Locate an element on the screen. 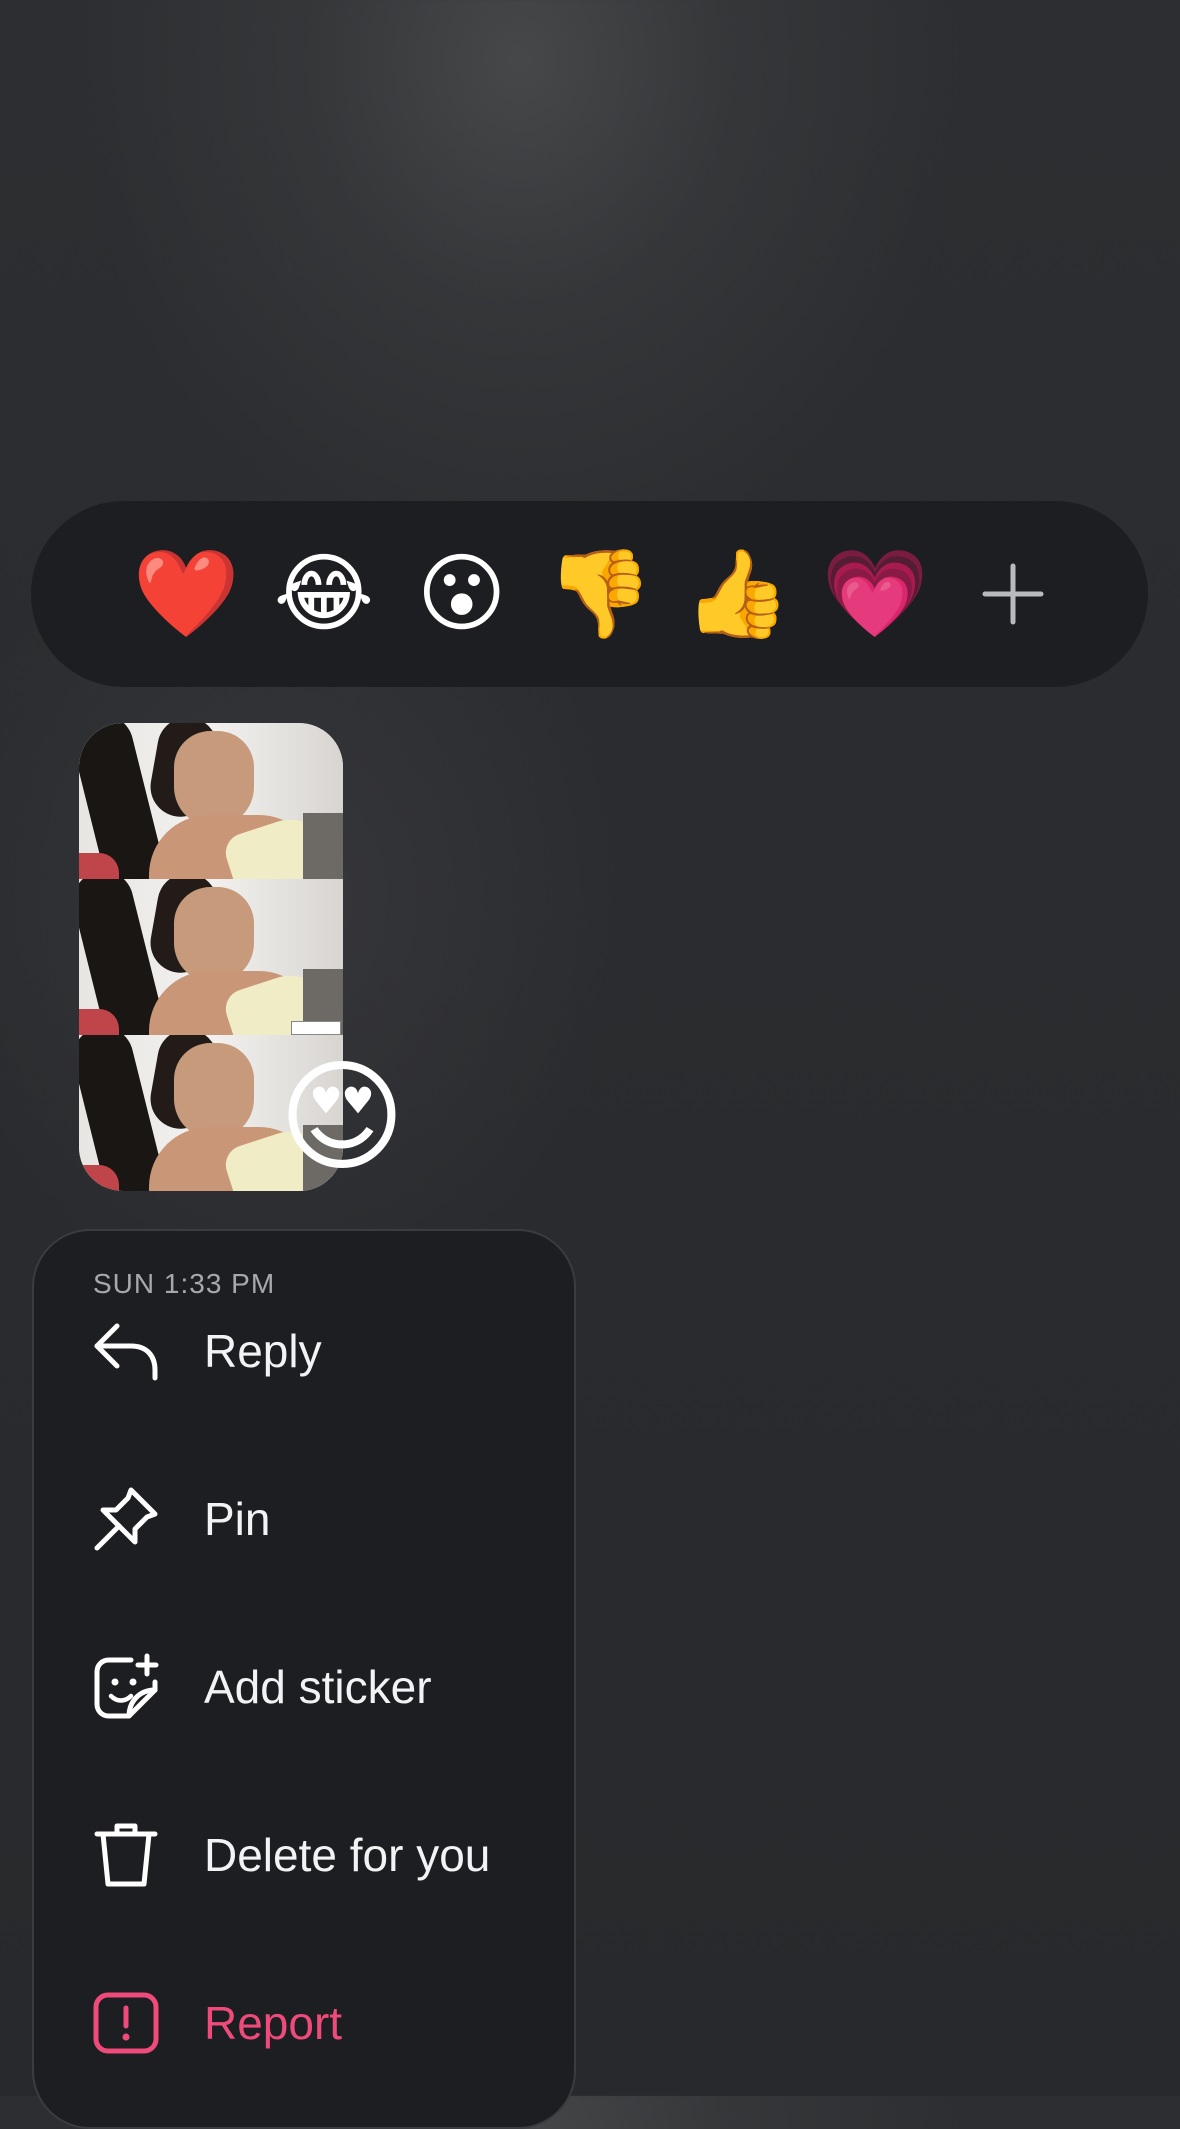 This screenshot has height=2129, width=1180. sticker-add-icon is located at coordinates (126, 1687).